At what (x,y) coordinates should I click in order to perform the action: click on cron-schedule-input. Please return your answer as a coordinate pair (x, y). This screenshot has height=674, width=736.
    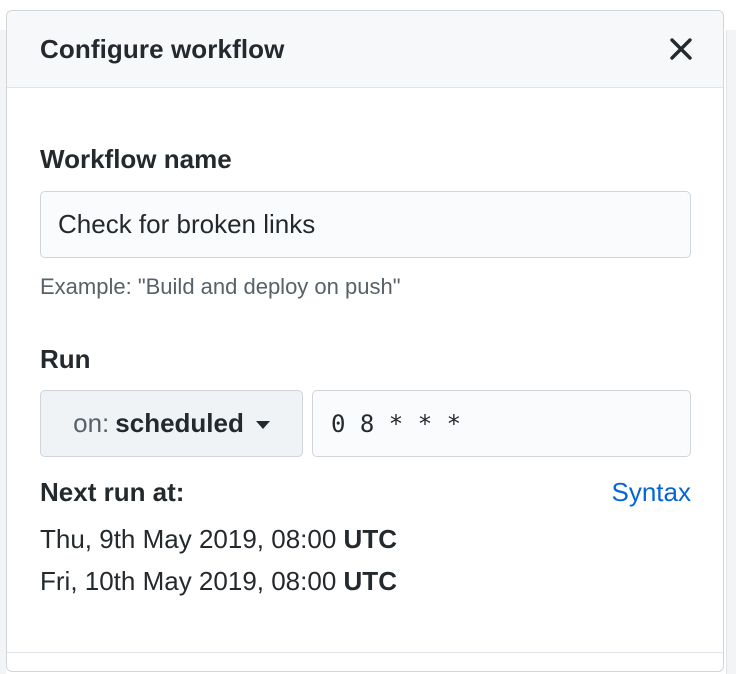
    Looking at the image, I should click on (501, 423).